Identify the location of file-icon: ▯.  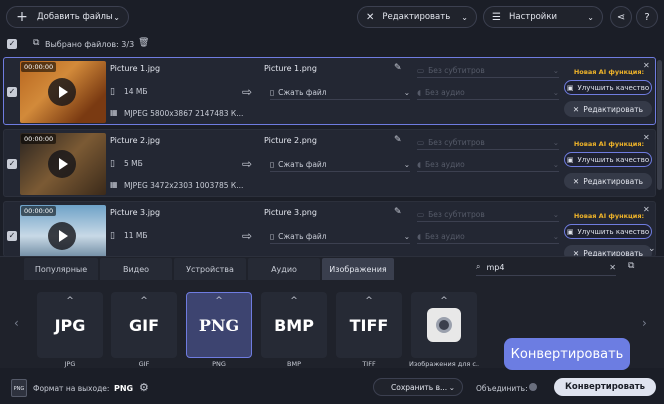
(112, 164).